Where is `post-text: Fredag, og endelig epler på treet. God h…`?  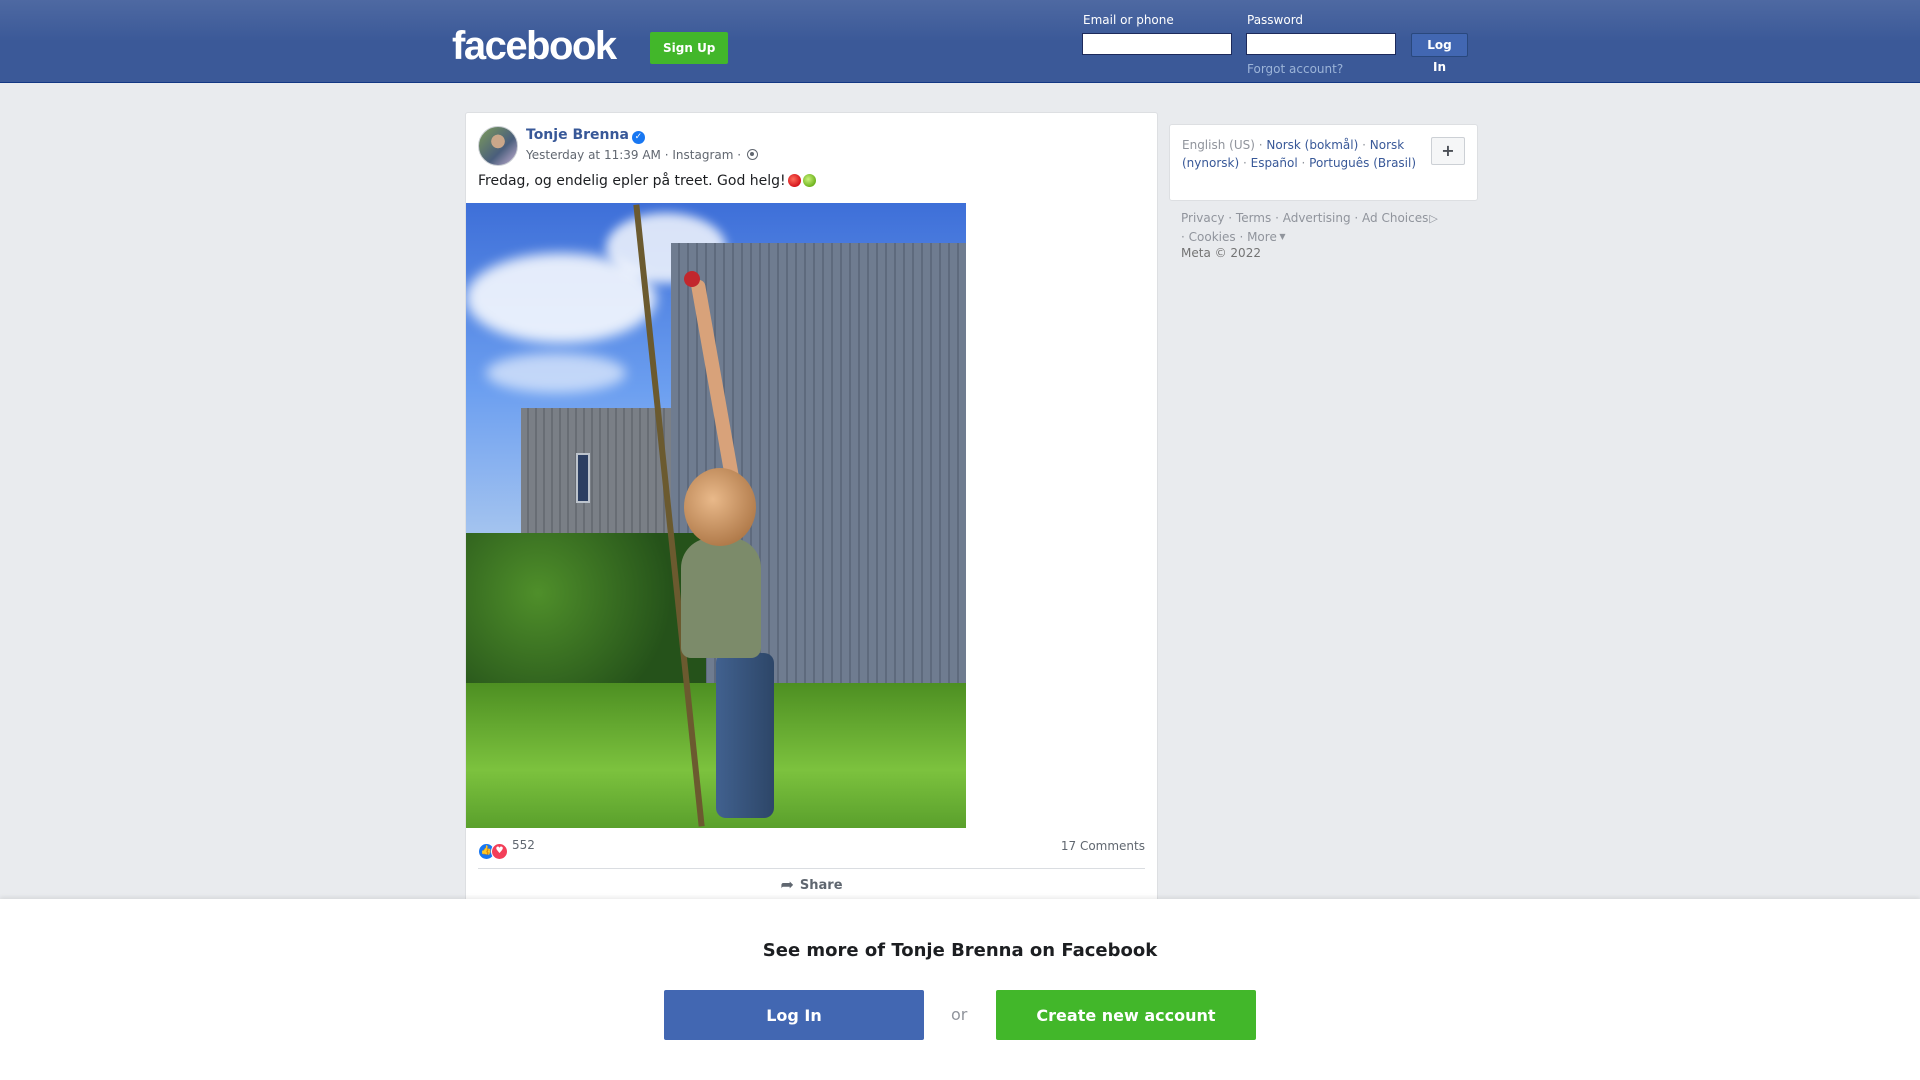
post-text: Fredag, og endelig epler på treet. God h… is located at coordinates (647, 181).